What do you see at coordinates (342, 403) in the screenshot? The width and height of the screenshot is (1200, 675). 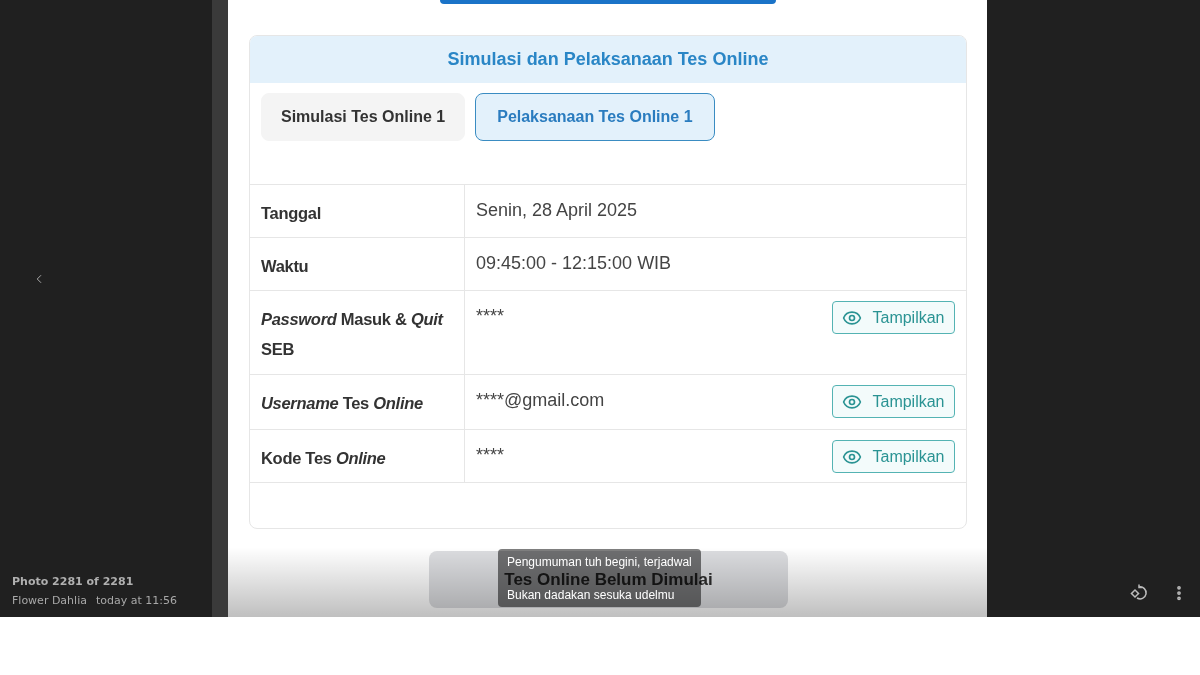 I see `field-label: Username Tes Online` at bounding box center [342, 403].